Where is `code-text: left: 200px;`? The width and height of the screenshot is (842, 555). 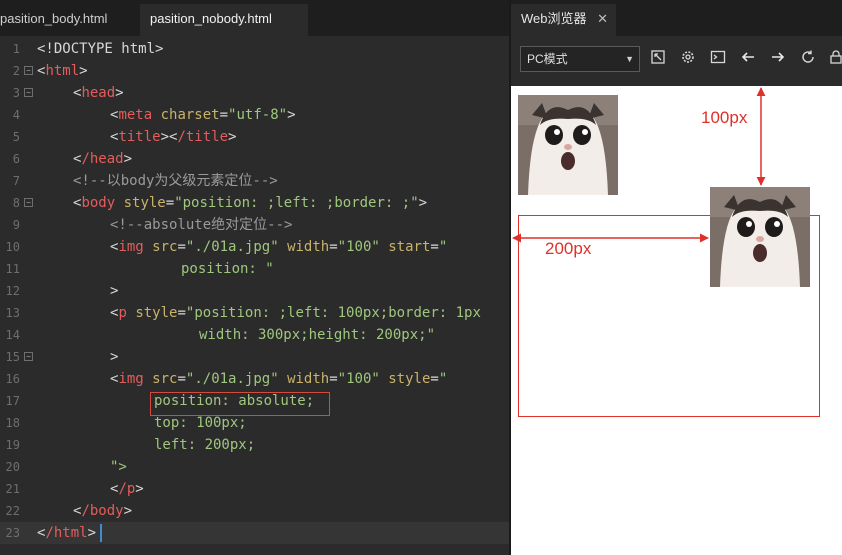 code-text: left: 200px; is located at coordinates (205, 445).